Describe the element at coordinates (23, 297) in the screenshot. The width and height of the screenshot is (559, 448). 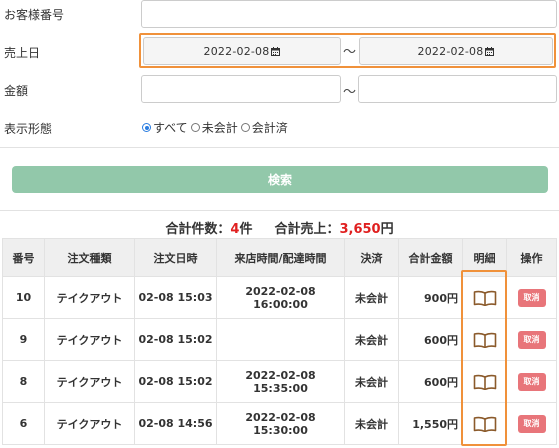
I see `cell-number: 10` at that location.